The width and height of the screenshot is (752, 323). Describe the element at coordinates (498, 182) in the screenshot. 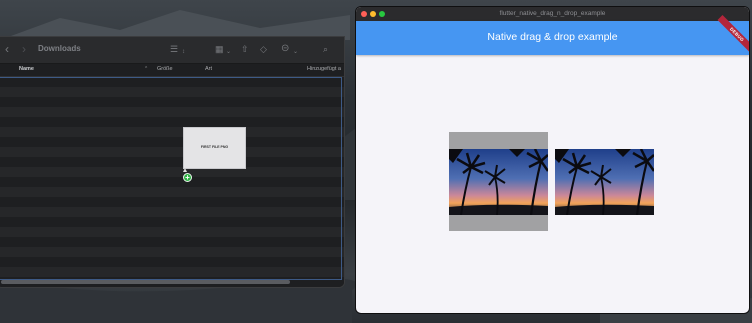

I see `draggable-image-sunset-palms` at that location.